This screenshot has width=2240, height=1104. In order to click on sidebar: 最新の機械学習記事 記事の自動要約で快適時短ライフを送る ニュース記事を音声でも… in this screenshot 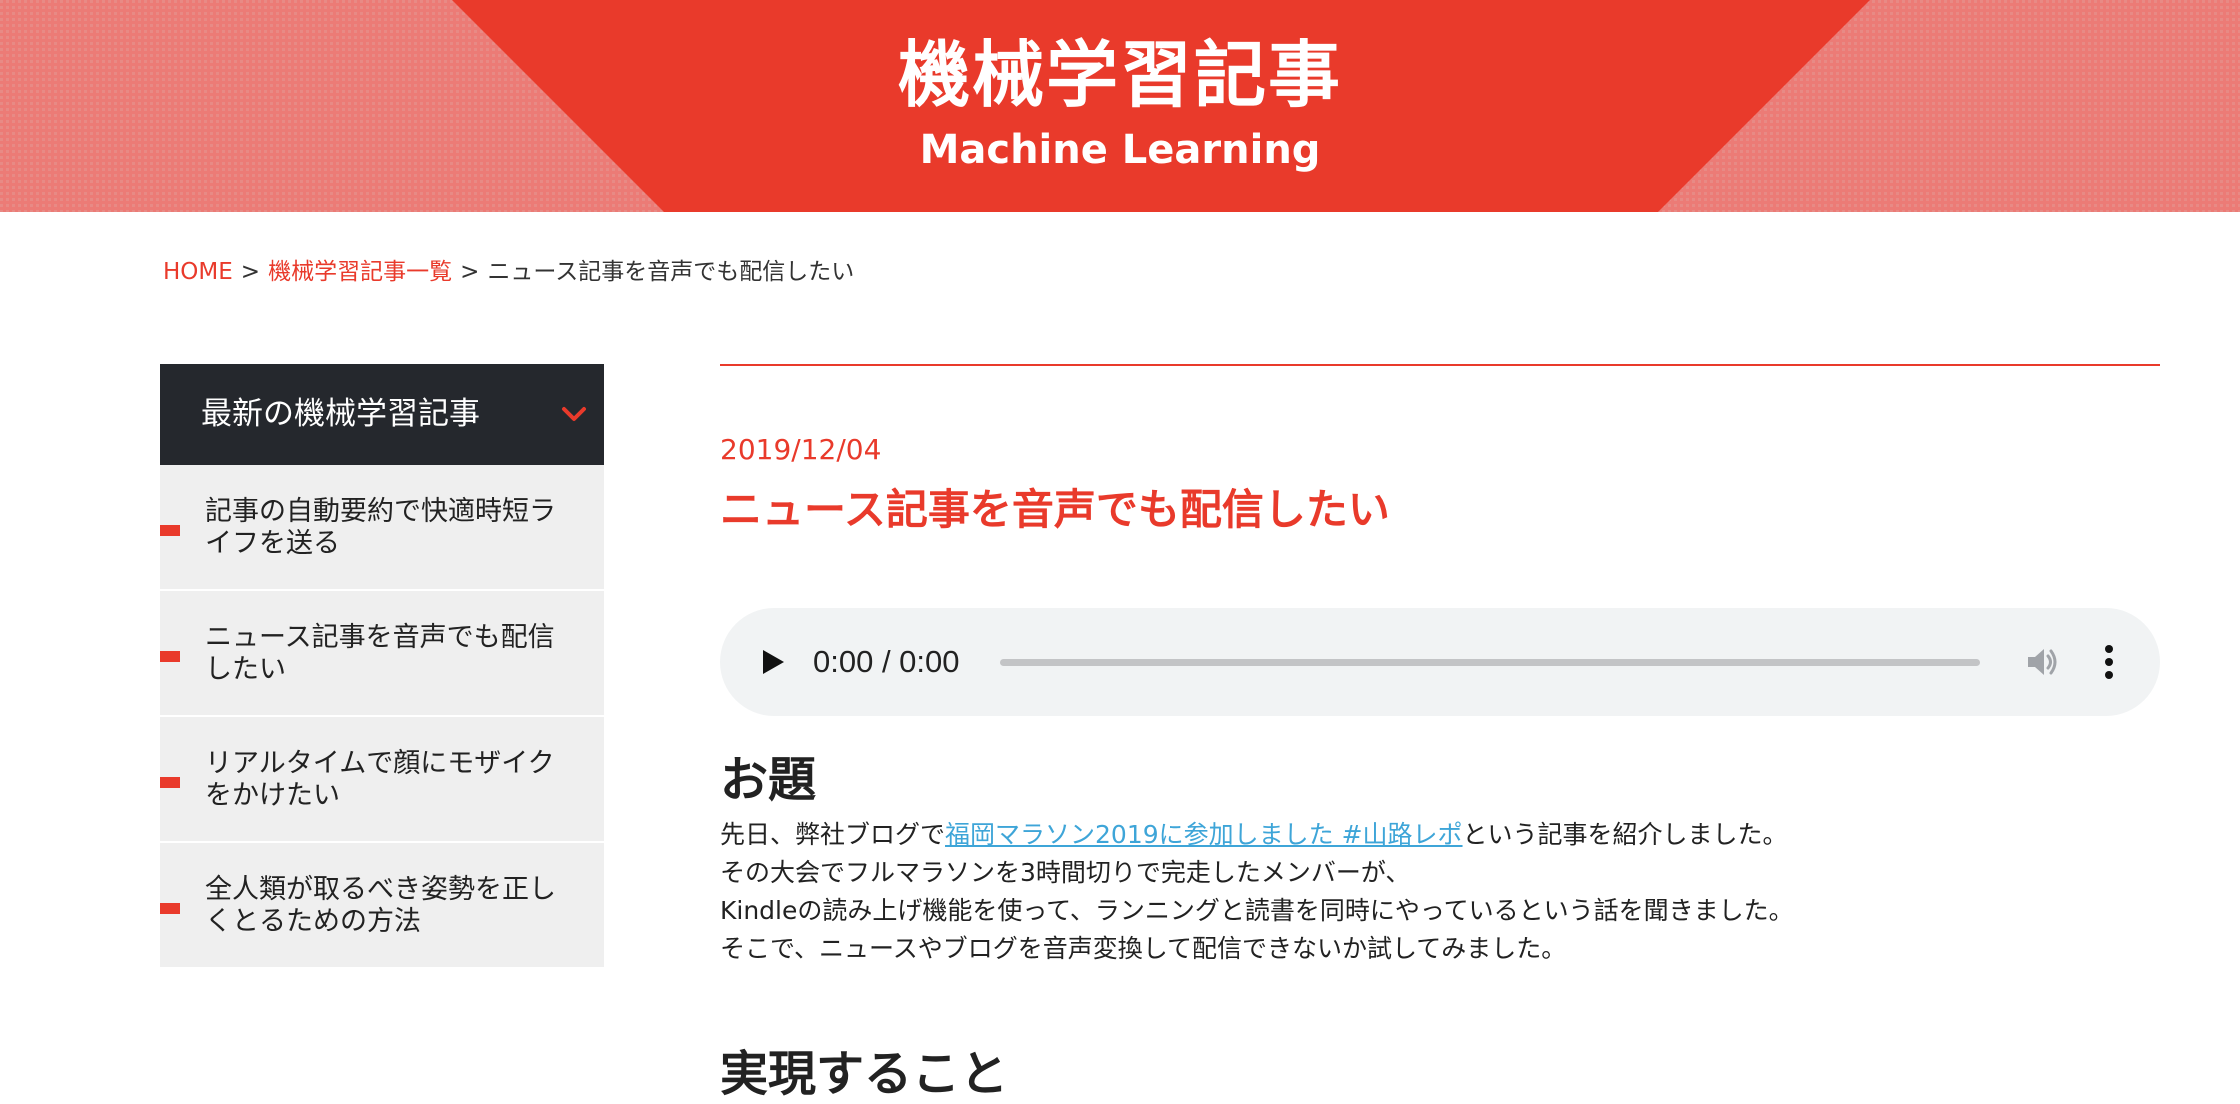, I will do `click(382, 665)`.